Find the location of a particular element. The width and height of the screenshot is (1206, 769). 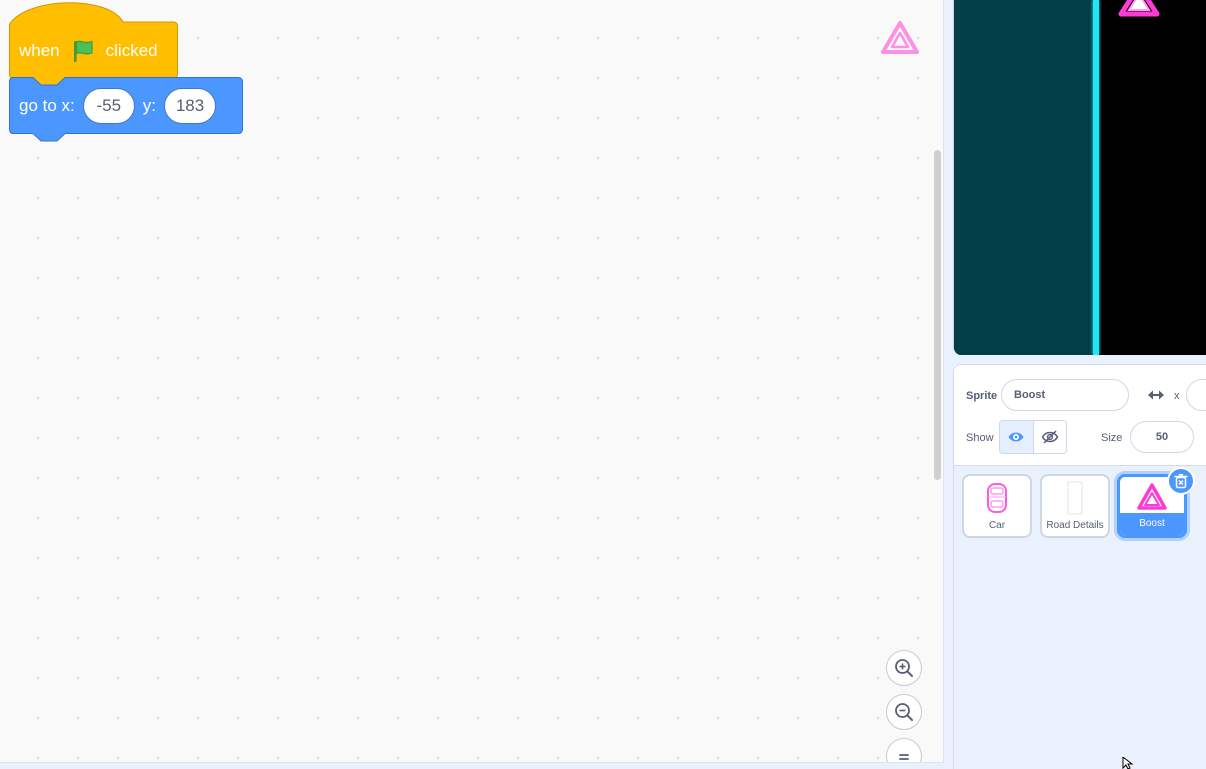

eye-icon is located at coordinates (1016, 437).